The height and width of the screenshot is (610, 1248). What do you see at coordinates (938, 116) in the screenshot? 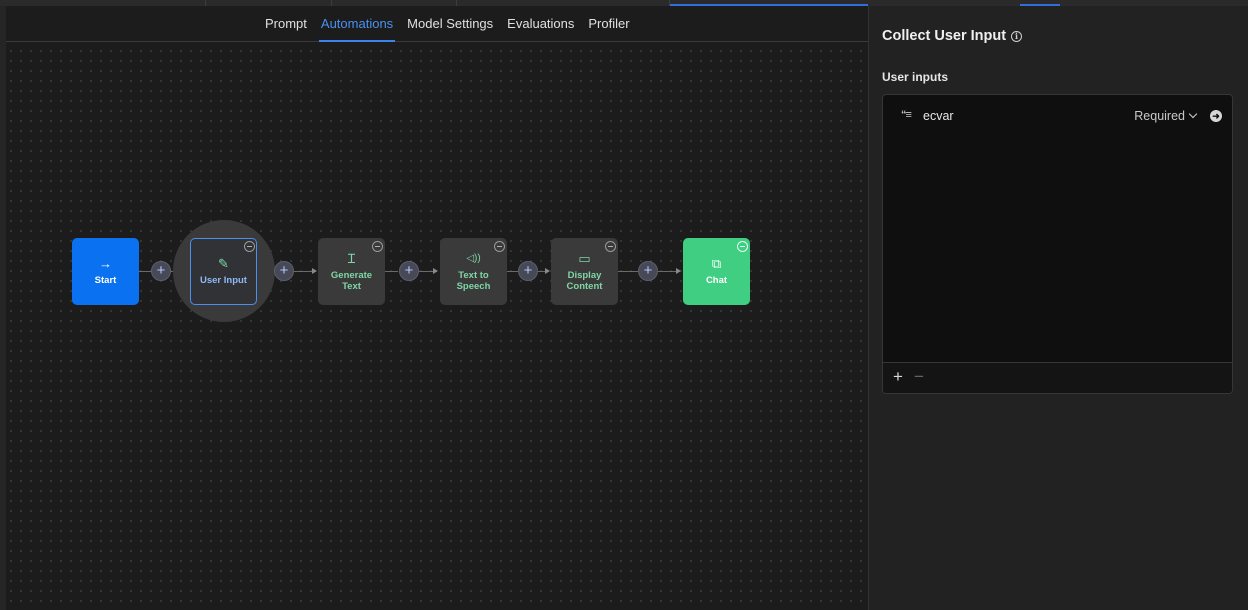
I see `input-variable-name: ecvar` at bounding box center [938, 116].